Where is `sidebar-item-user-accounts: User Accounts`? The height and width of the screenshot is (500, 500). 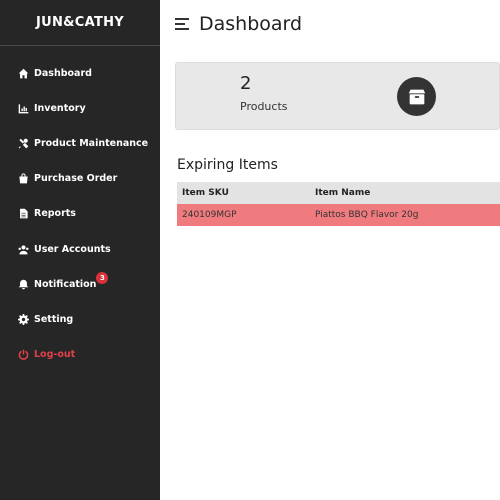
sidebar-item-user-accounts: User Accounts is located at coordinates (64, 249).